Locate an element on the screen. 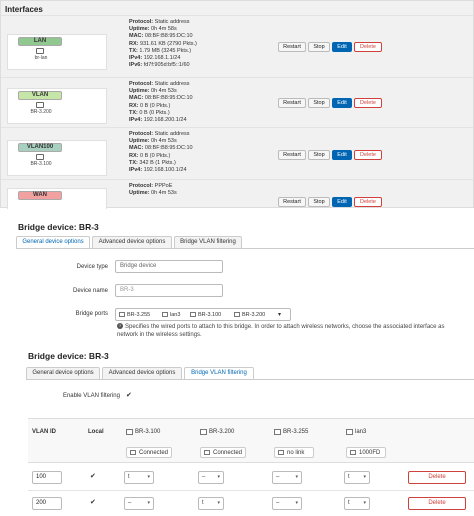 The width and height of the screenshot is (474, 516). dropdown-caret-icon: ▾ is located at coordinates (280, 315).